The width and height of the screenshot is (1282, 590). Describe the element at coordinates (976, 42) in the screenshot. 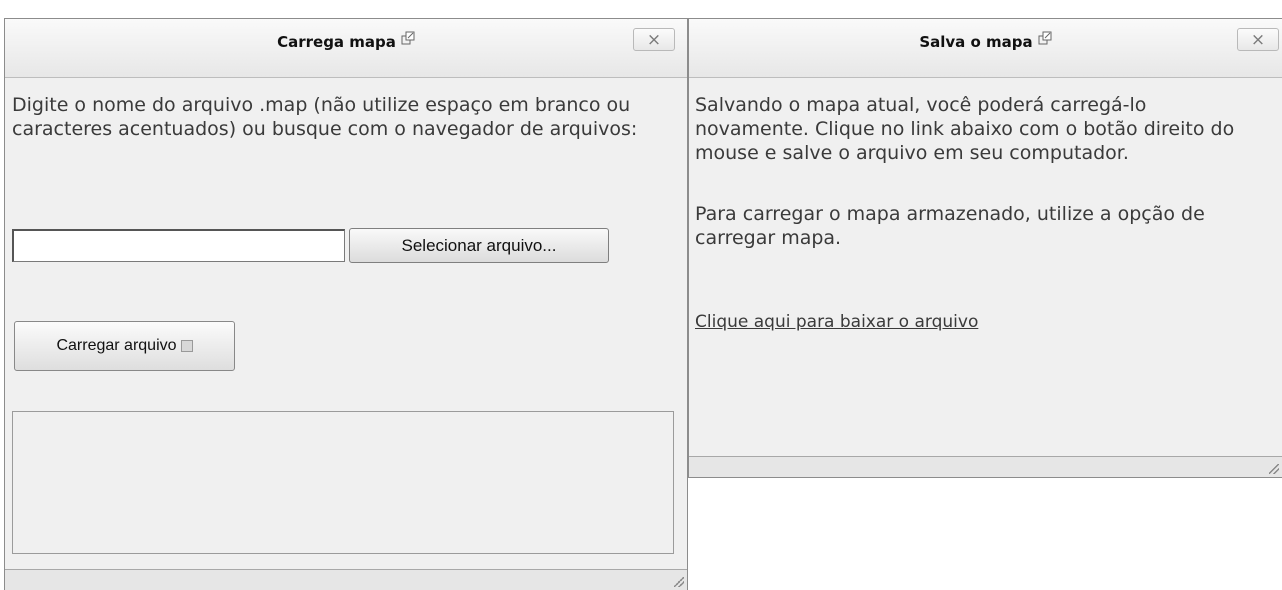

I see `save-map-title-text: Salva o mapa` at that location.